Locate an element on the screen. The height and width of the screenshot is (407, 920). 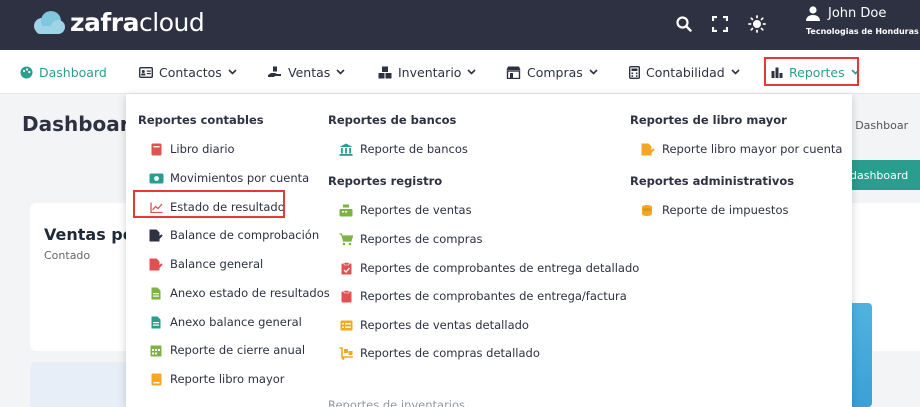
secondary-card is located at coordinates (85, 384).